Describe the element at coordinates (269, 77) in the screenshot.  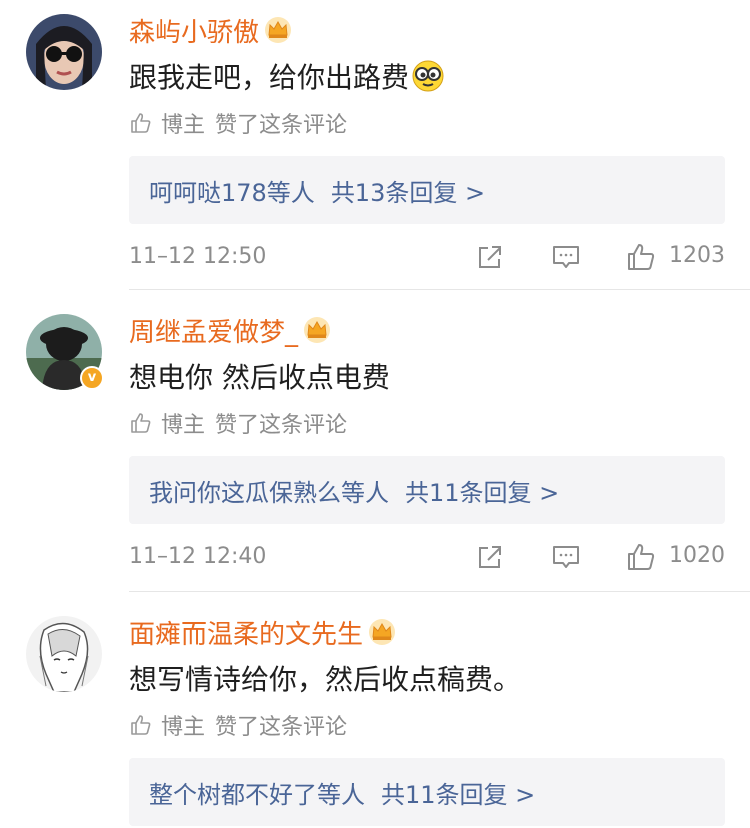
I see `comment-body: 跟我走吧，给你出路费` at that location.